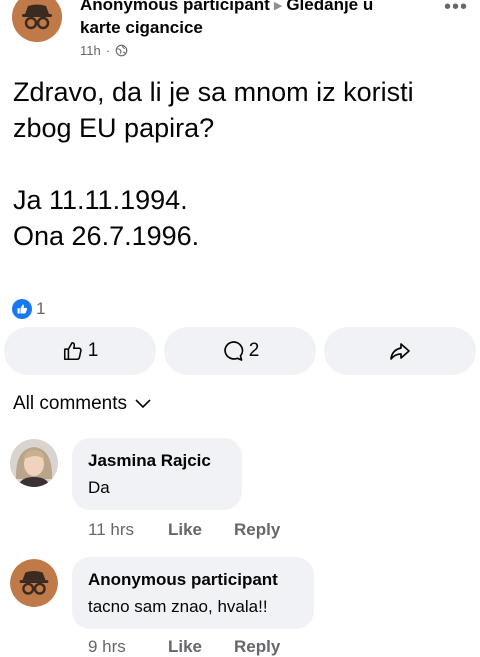  What do you see at coordinates (121, 50) in the screenshot?
I see `globe-icon` at bounding box center [121, 50].